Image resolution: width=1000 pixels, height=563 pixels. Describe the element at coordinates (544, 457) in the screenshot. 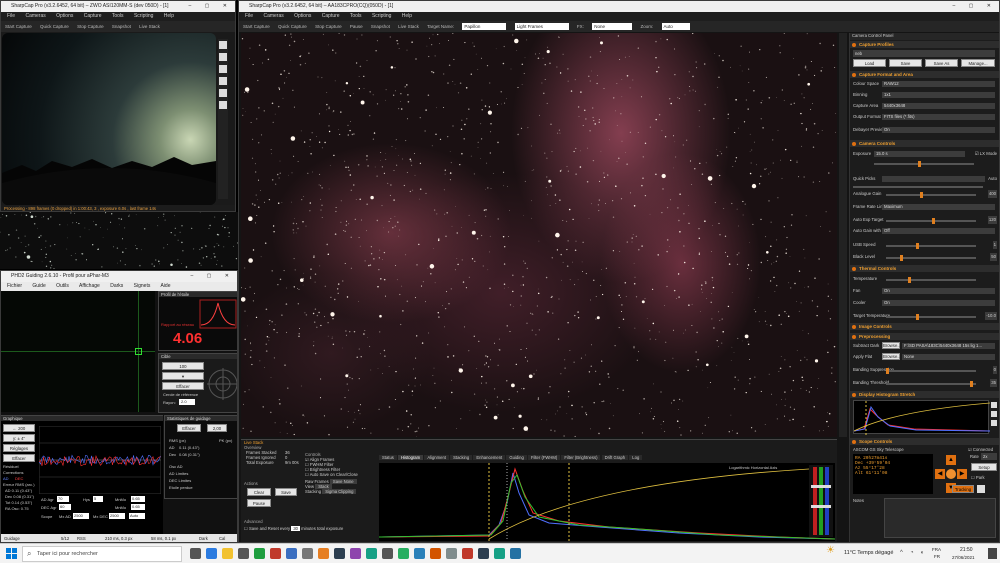

I see `tab-filter-fwhm: Filter (FWHM)` at that location.